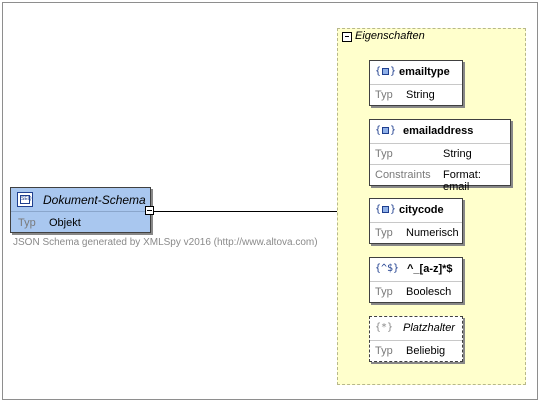  I want to click on property-type-value: Numerisch, so click(432, 233).